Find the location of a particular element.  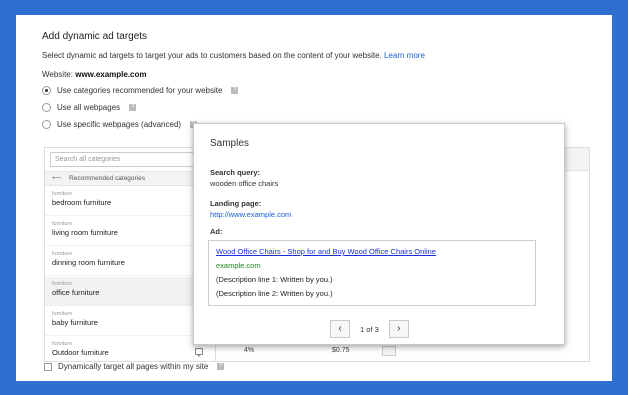

ad-display-url: example.com is located at coordinates (238, 265).